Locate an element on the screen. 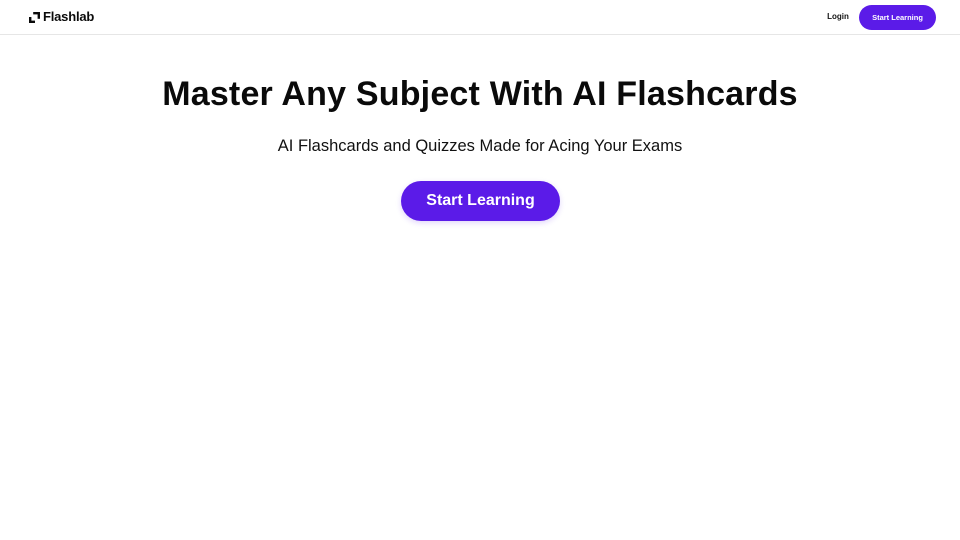 This screenshot has width=960, height=540. hero-start-learning-button: Start Learning is located at coordinates (480, 201).